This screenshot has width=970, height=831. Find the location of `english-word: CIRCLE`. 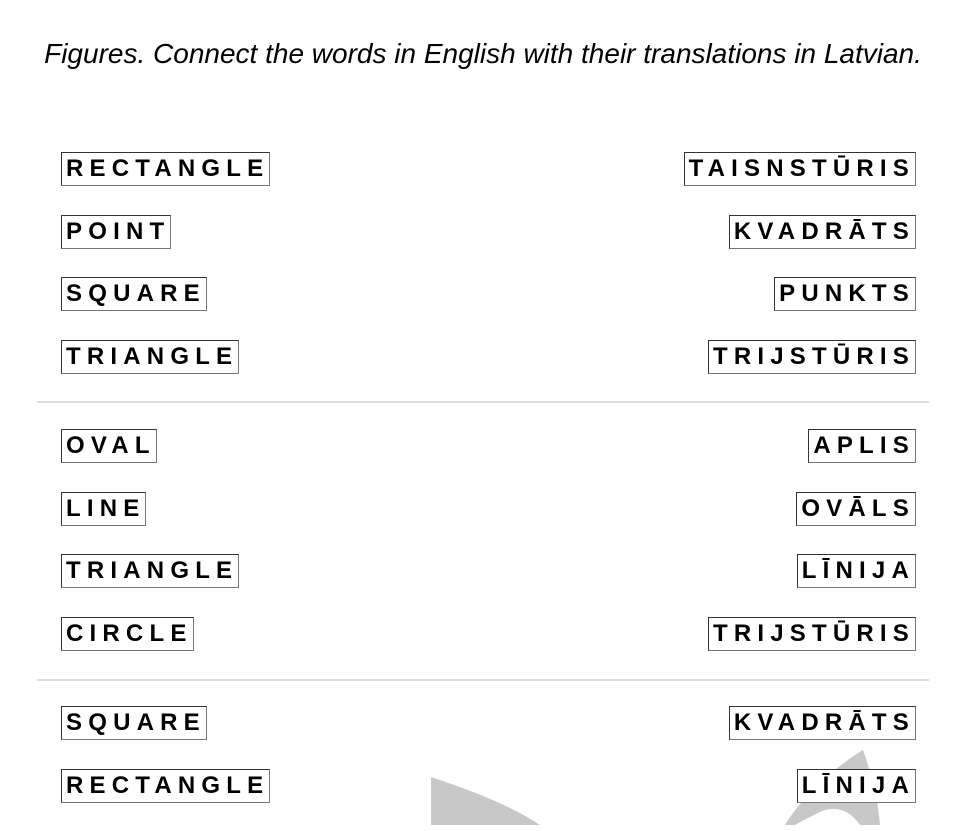

english-word: CIRCLE is located at coordinates (127, 634).